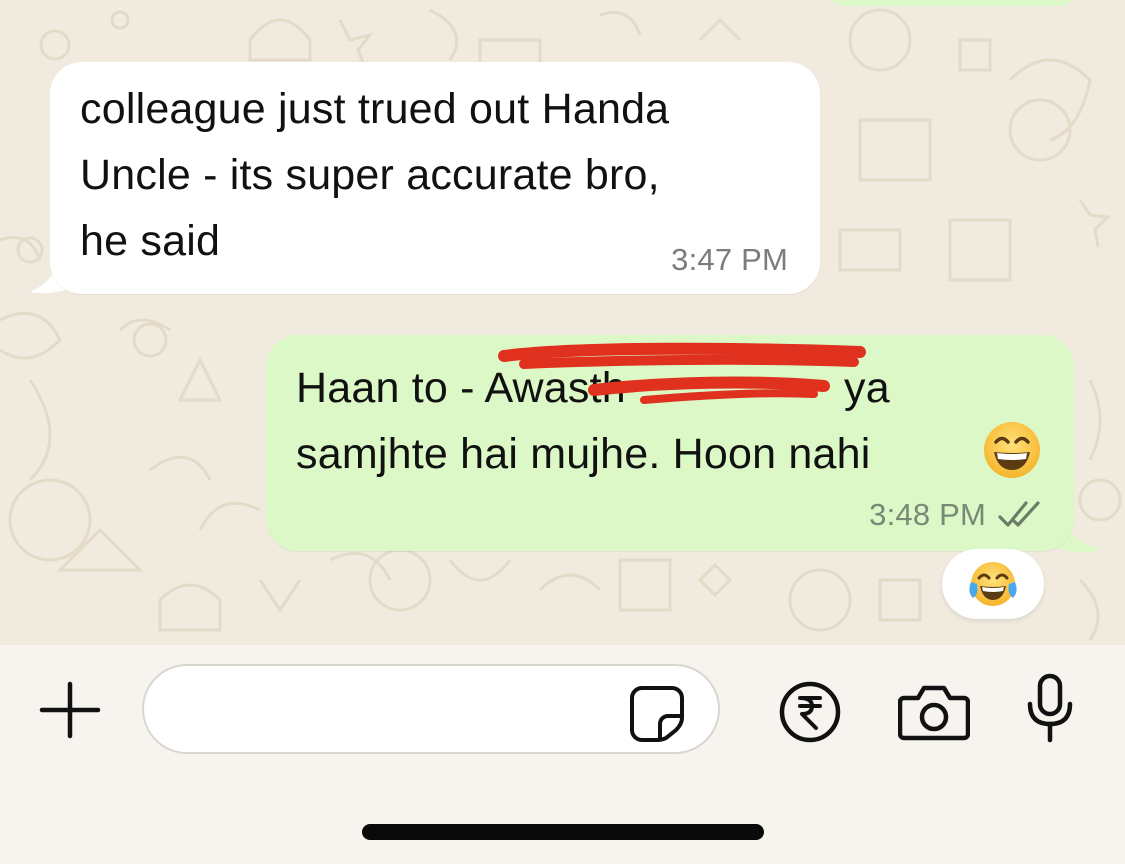  I want to click on previous-message-bubble, so click(952, 3).